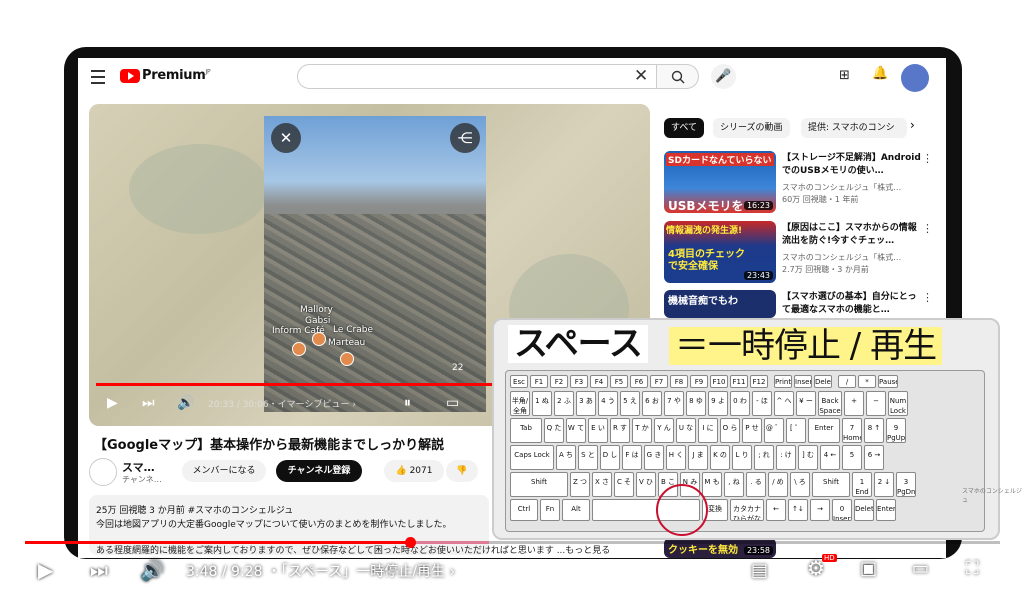  I want to click on keyboard-key: F4, so click(599, 381).